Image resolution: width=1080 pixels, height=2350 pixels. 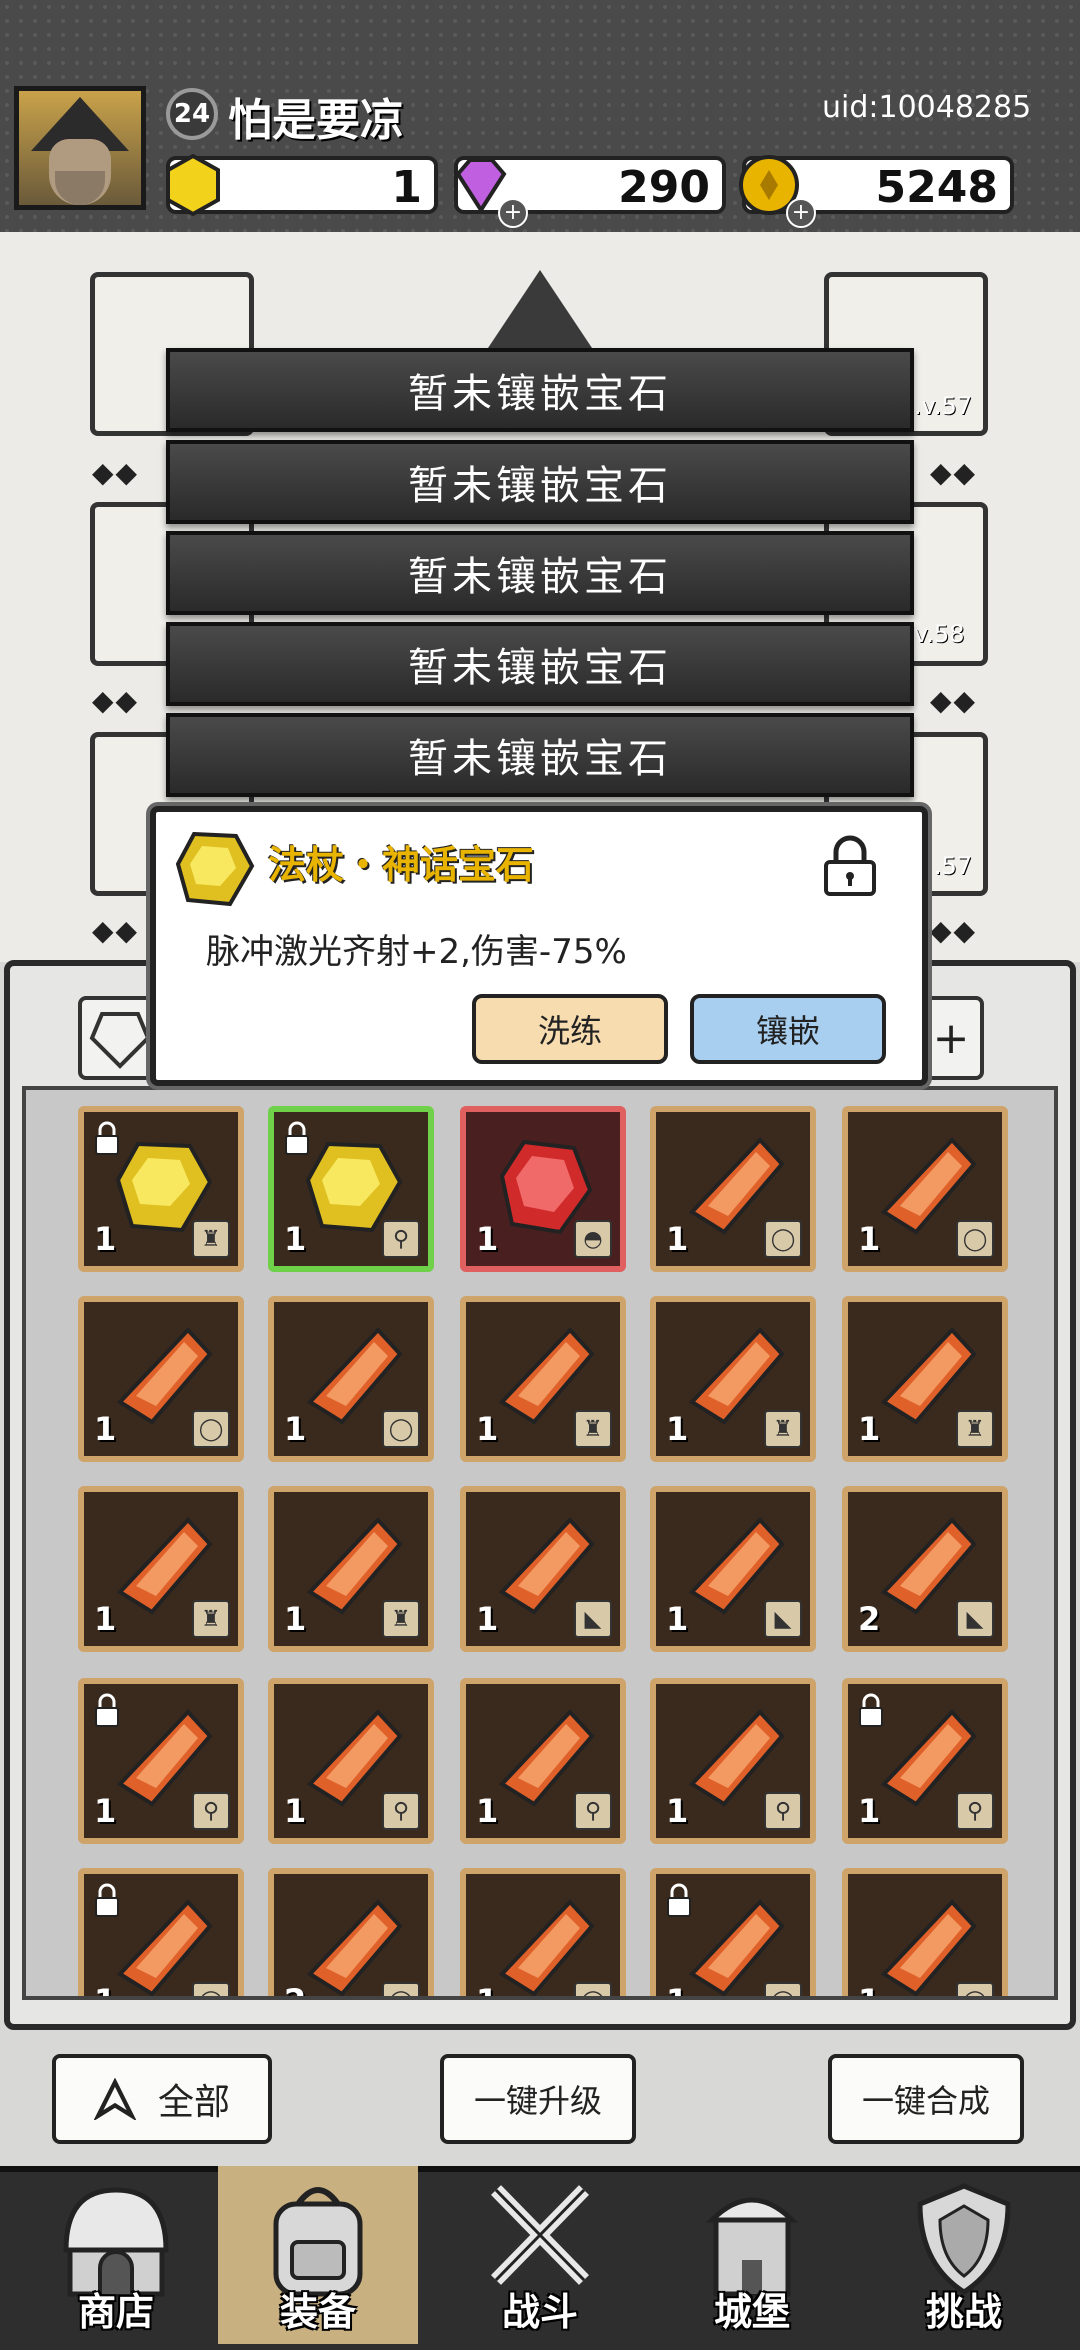 I want to click on nav-battle-label: 战斗, so click(x=539, y=2312).